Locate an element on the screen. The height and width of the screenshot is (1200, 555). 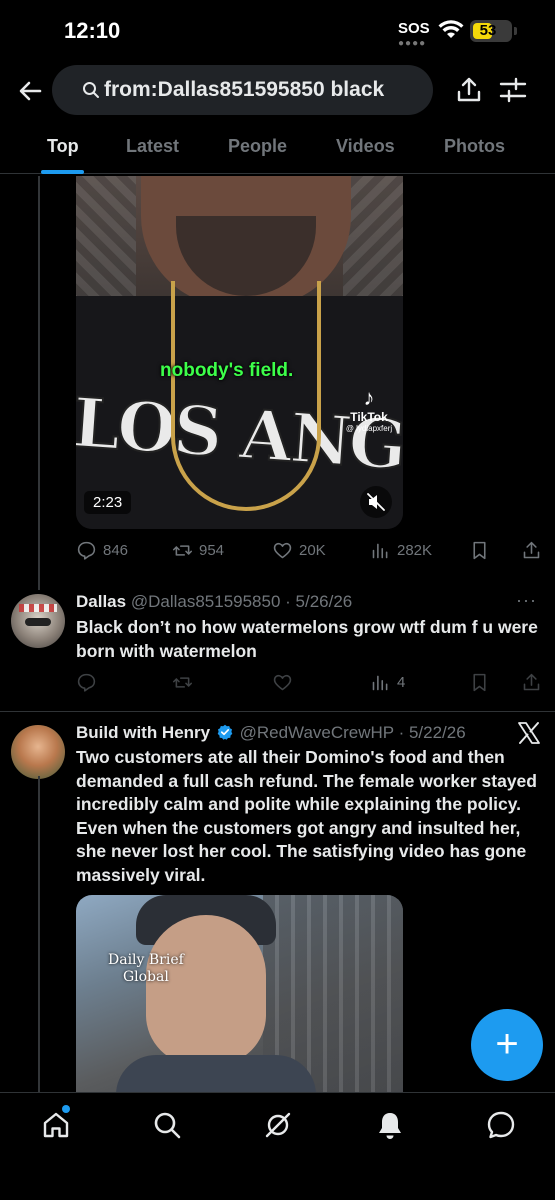
author-handle: @Dallas851595850 is located at coordinates (206, 601).